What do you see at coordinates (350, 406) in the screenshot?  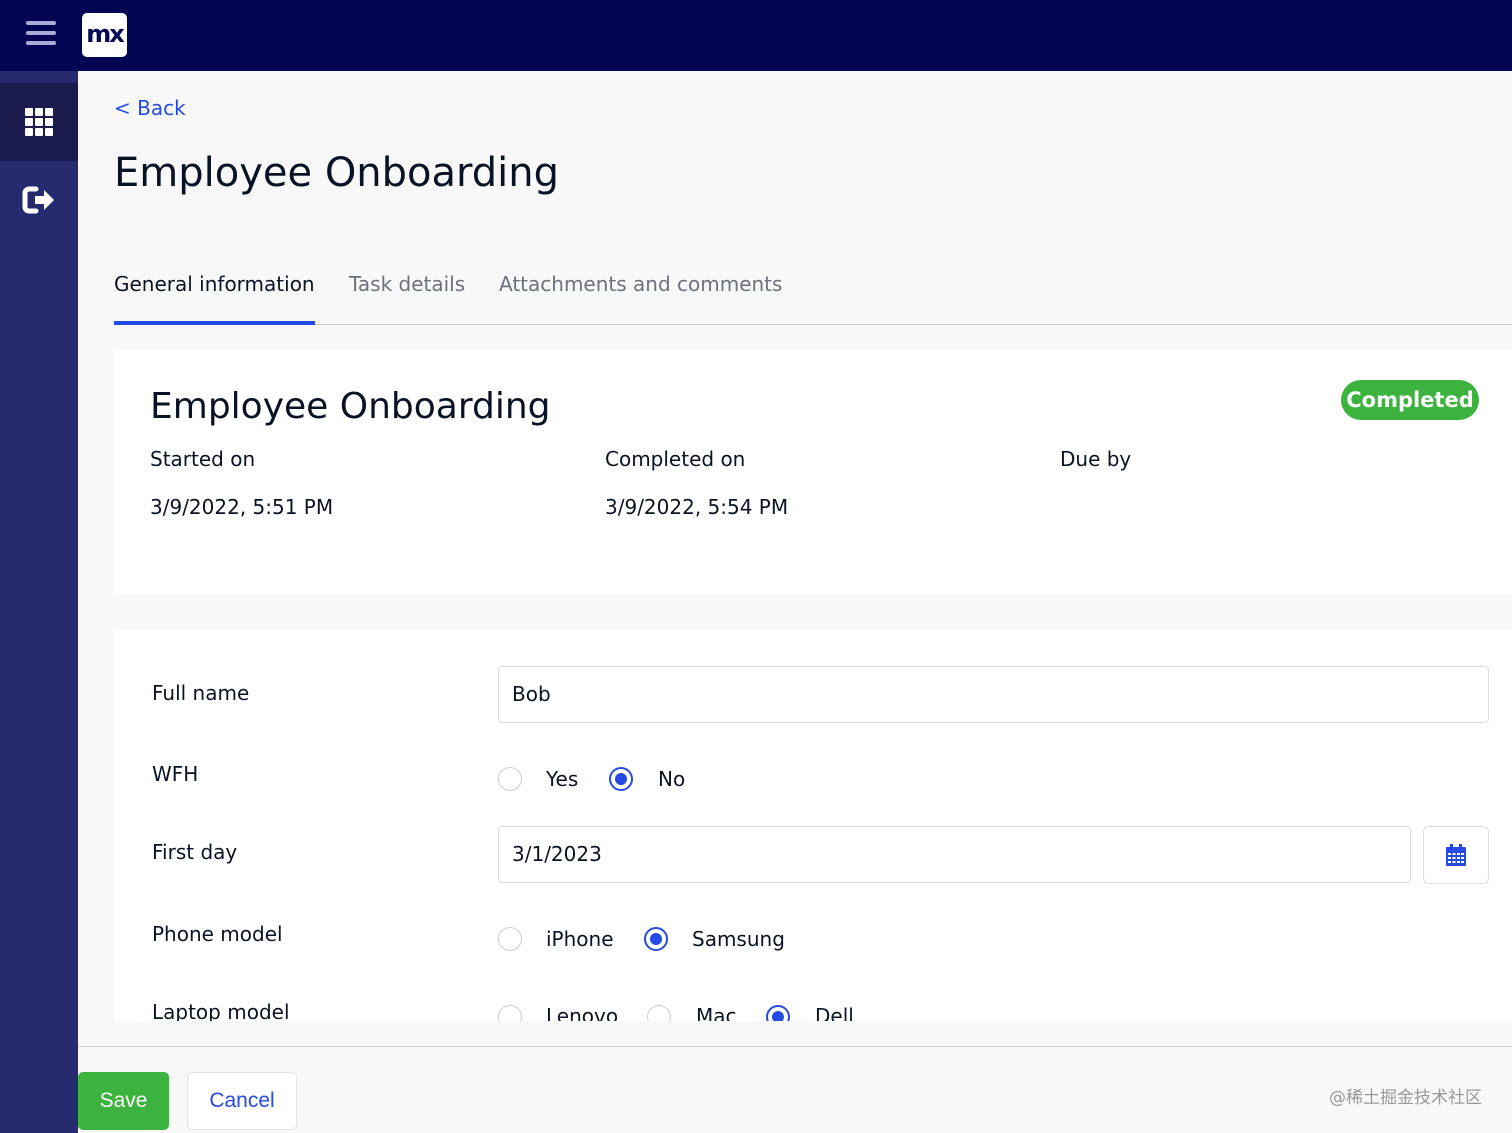 I see `summary-title: Employee Onboarding` at bounding box center [350, 406].